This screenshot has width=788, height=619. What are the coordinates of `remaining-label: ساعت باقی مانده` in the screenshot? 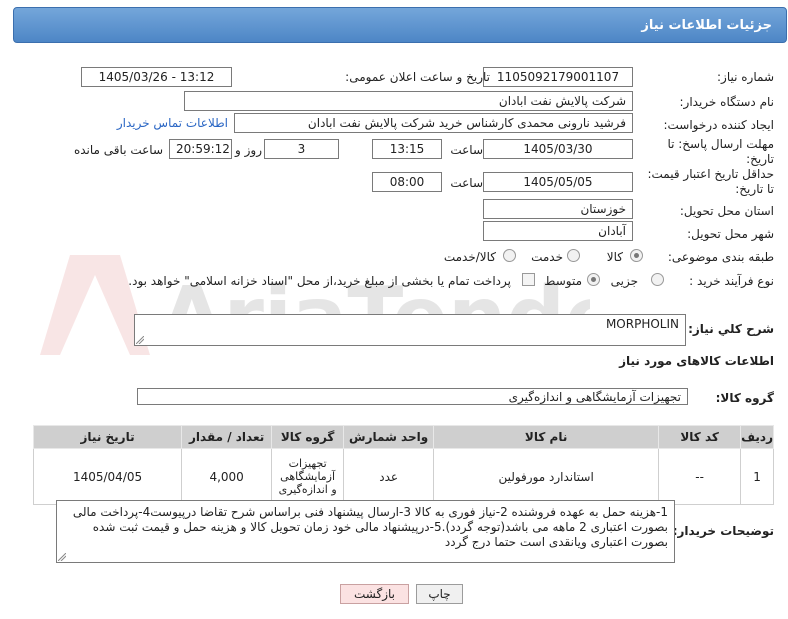 It's located at (118, 150).